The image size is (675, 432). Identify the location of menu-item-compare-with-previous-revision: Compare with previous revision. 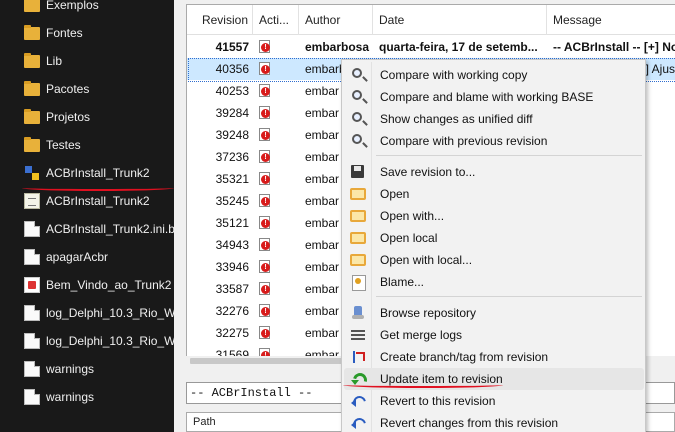
(494, 141).